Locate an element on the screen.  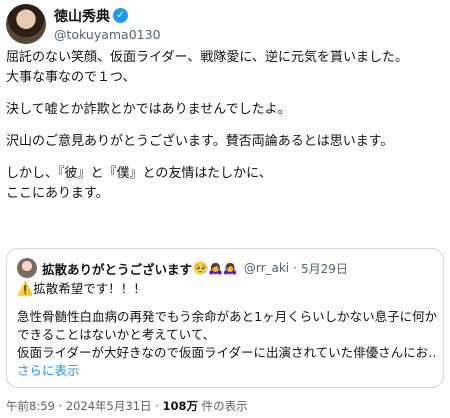
quoted-first-line: ⚠️拡散希望です！！！ is located at coordinates (227, 289).